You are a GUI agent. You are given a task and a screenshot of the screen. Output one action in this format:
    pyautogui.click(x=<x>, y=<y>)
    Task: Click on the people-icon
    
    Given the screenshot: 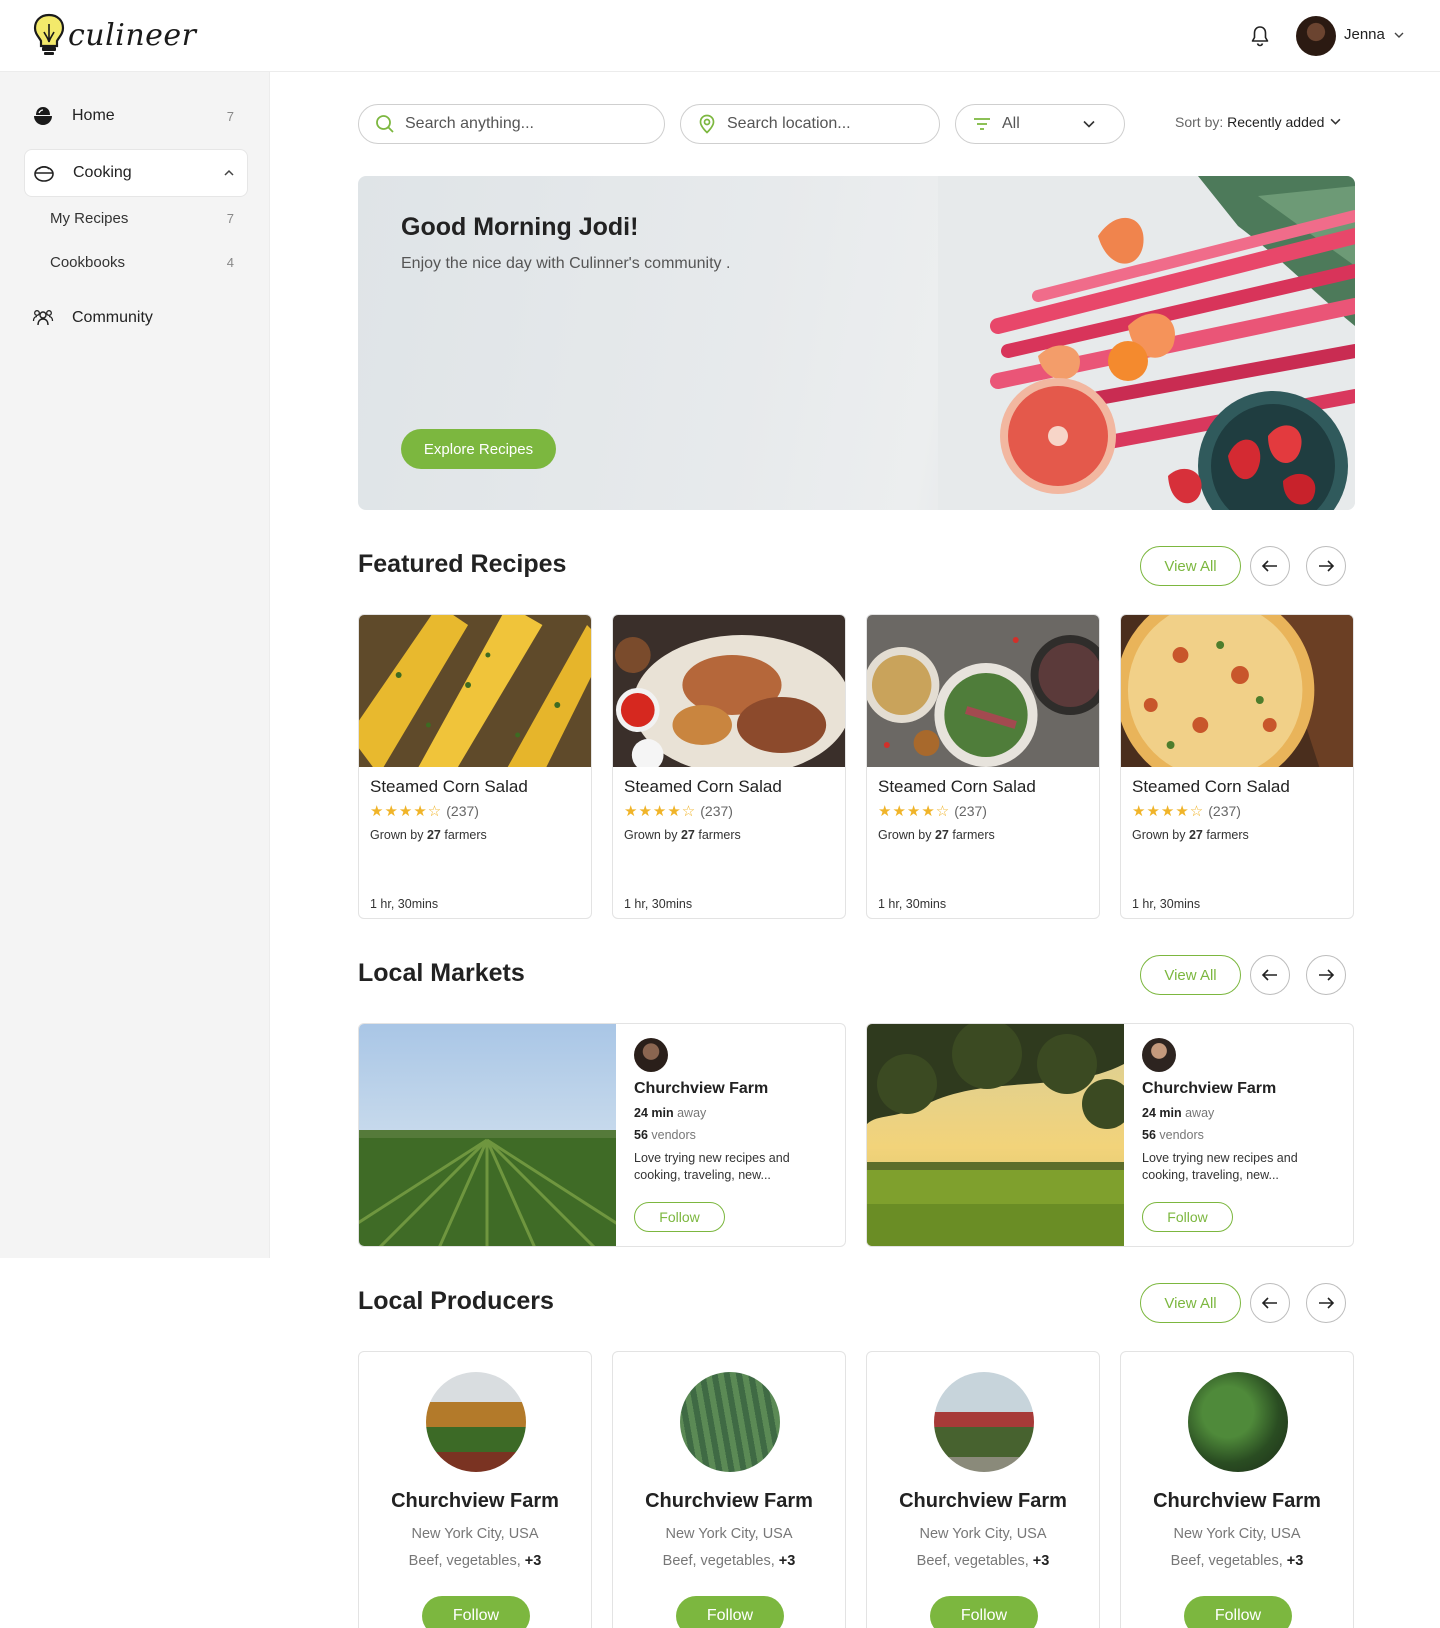 What is the action you would take?
    pyautogui.click(x=43, y=318)
    